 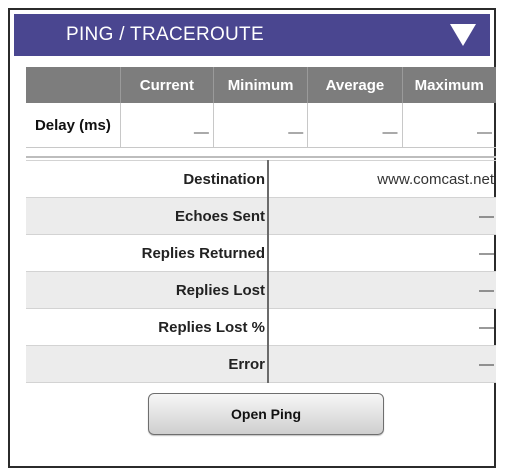 I want to click on delay-minimum-value: —, so click(x=260, y=125).